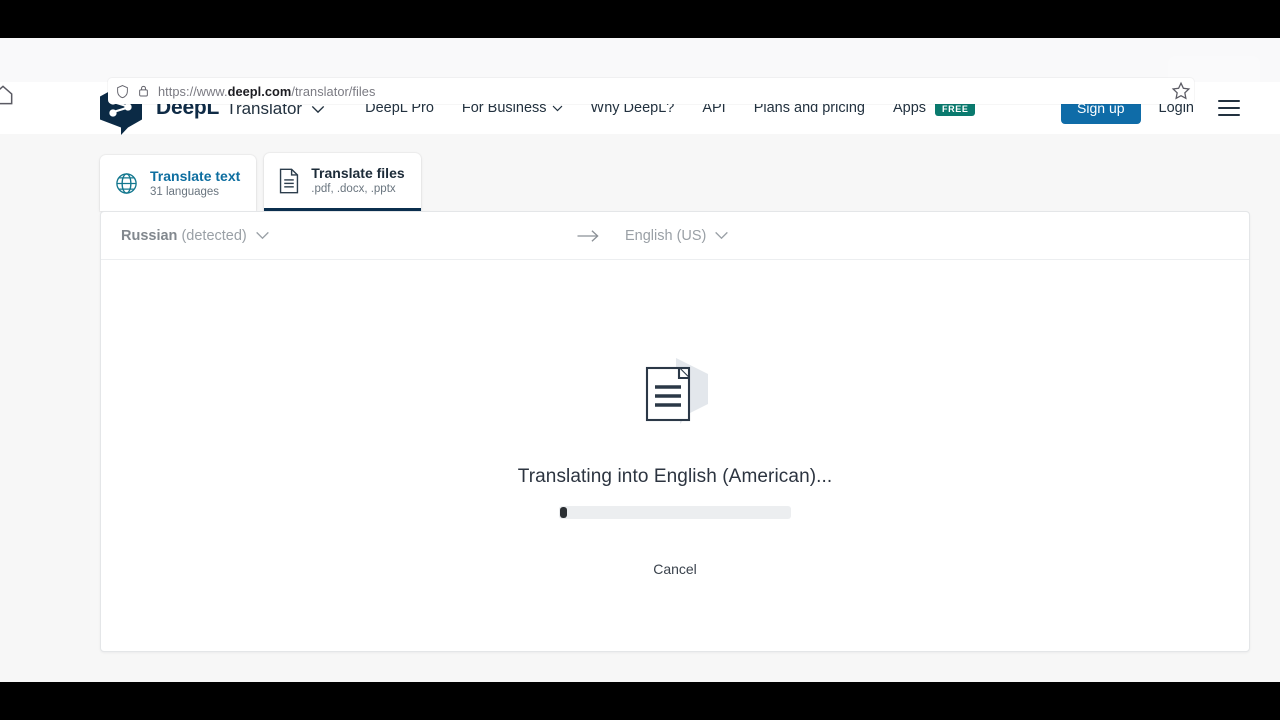 Image resolution: width=1280 pixels, height=720 pixels. What do you see at coordinates (675, 394) in the screenshot?
I see `document-translate-icon` at bounding box center [675, 394].